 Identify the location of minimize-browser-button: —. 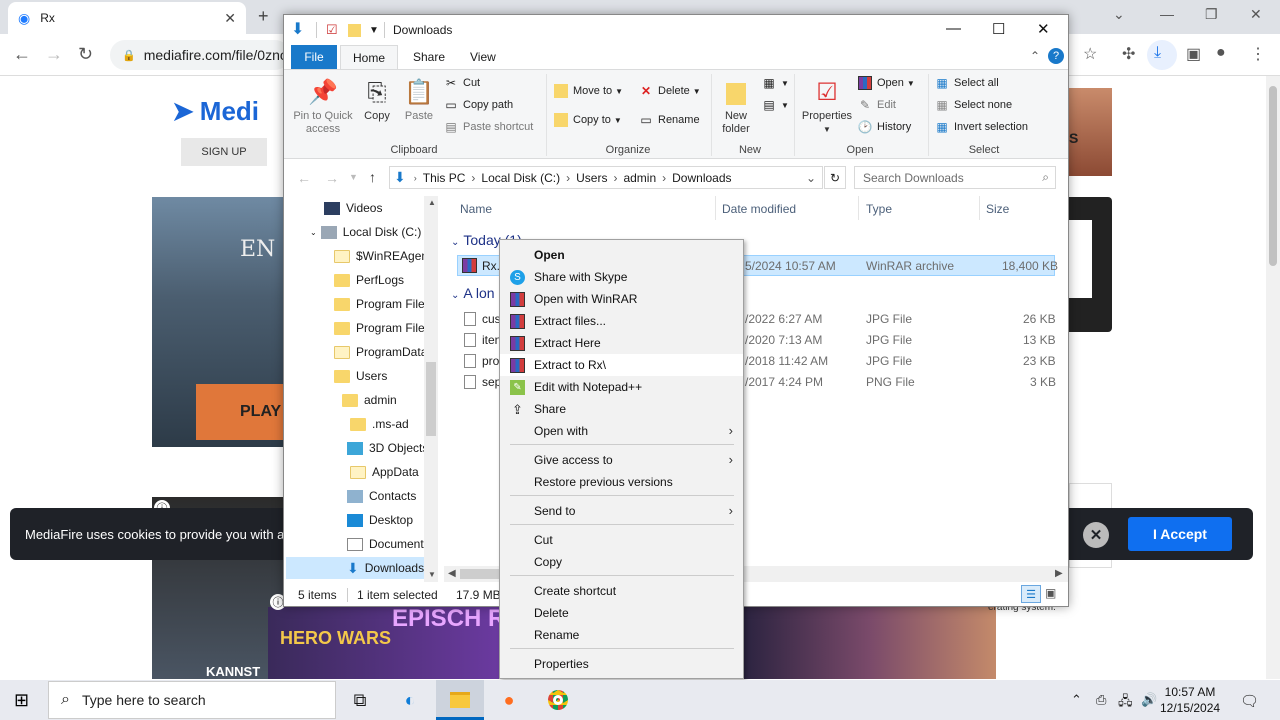
(1167, 14).